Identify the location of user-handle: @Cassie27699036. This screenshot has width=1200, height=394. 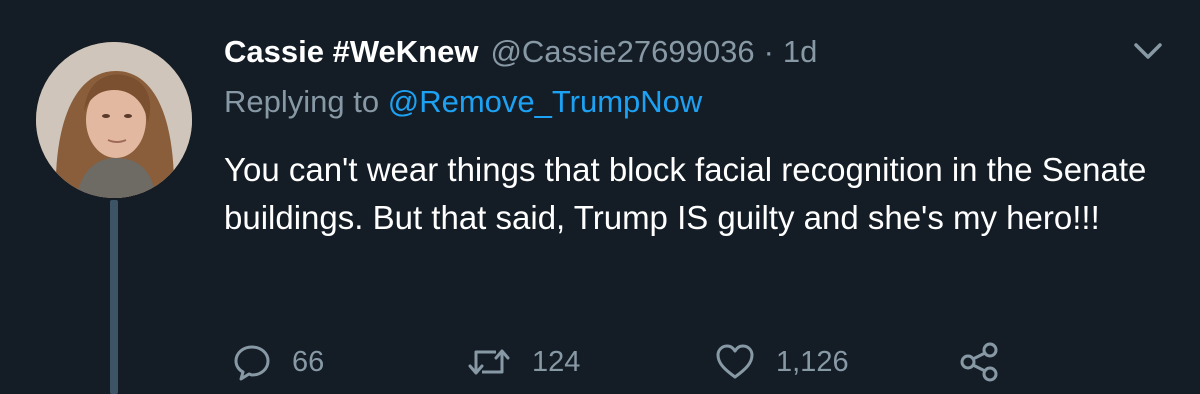
(622, 52).